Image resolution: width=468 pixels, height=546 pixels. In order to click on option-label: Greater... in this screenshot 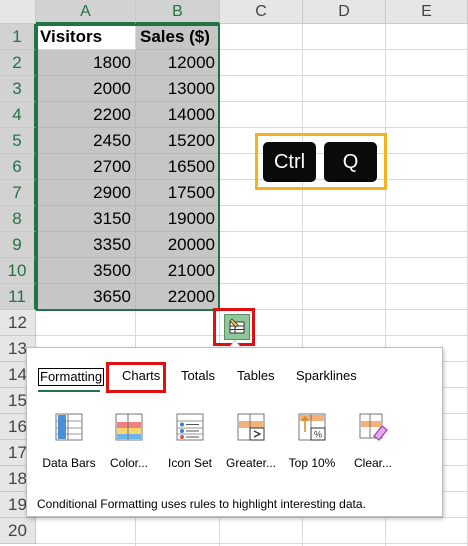, I will do `click(251, 463)`.